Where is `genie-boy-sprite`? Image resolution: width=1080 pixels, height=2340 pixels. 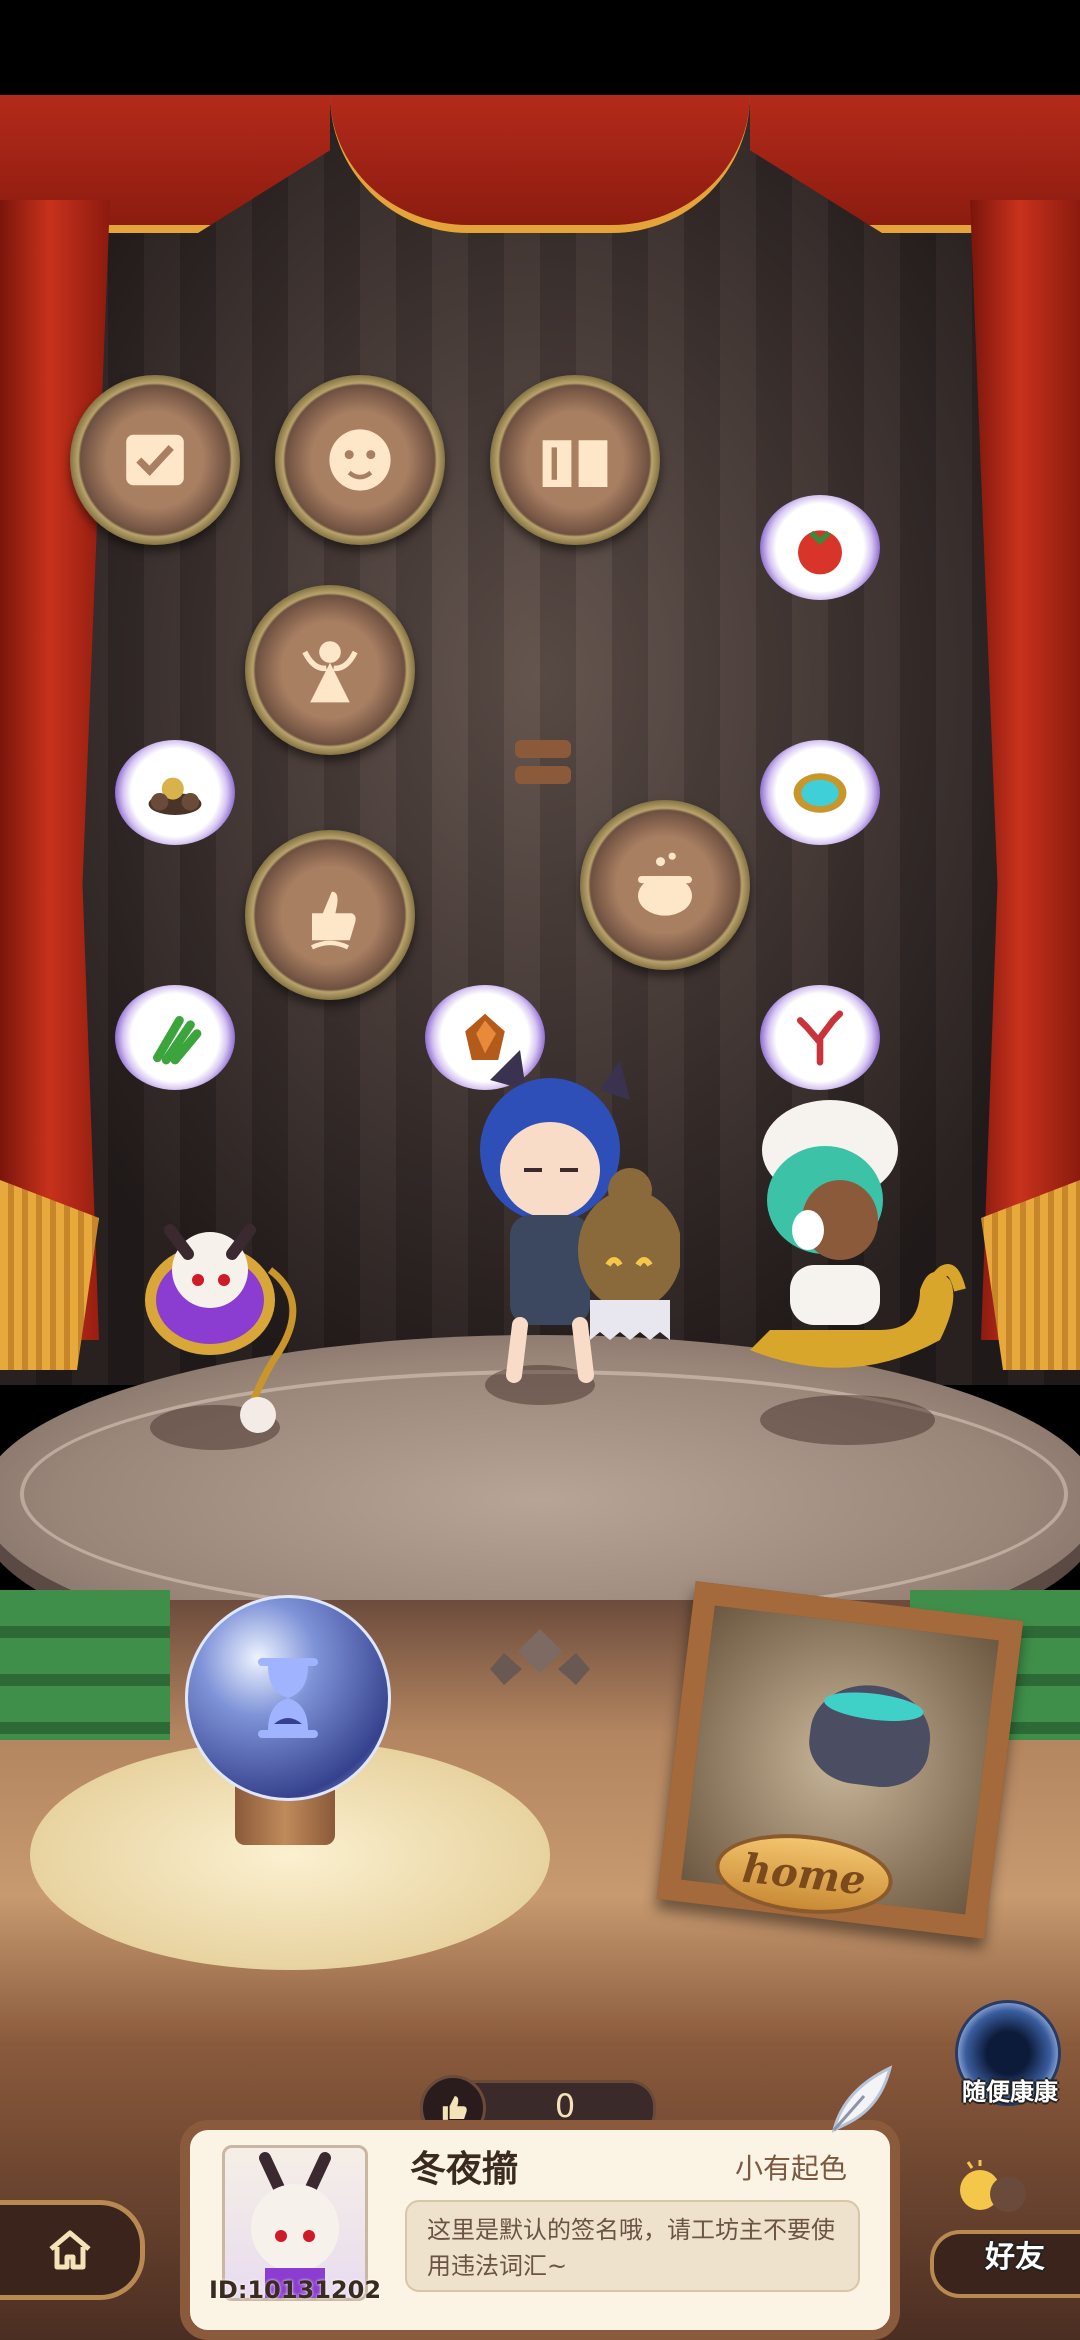
genie-boy-sprite is located at coordinates (858, 1234).